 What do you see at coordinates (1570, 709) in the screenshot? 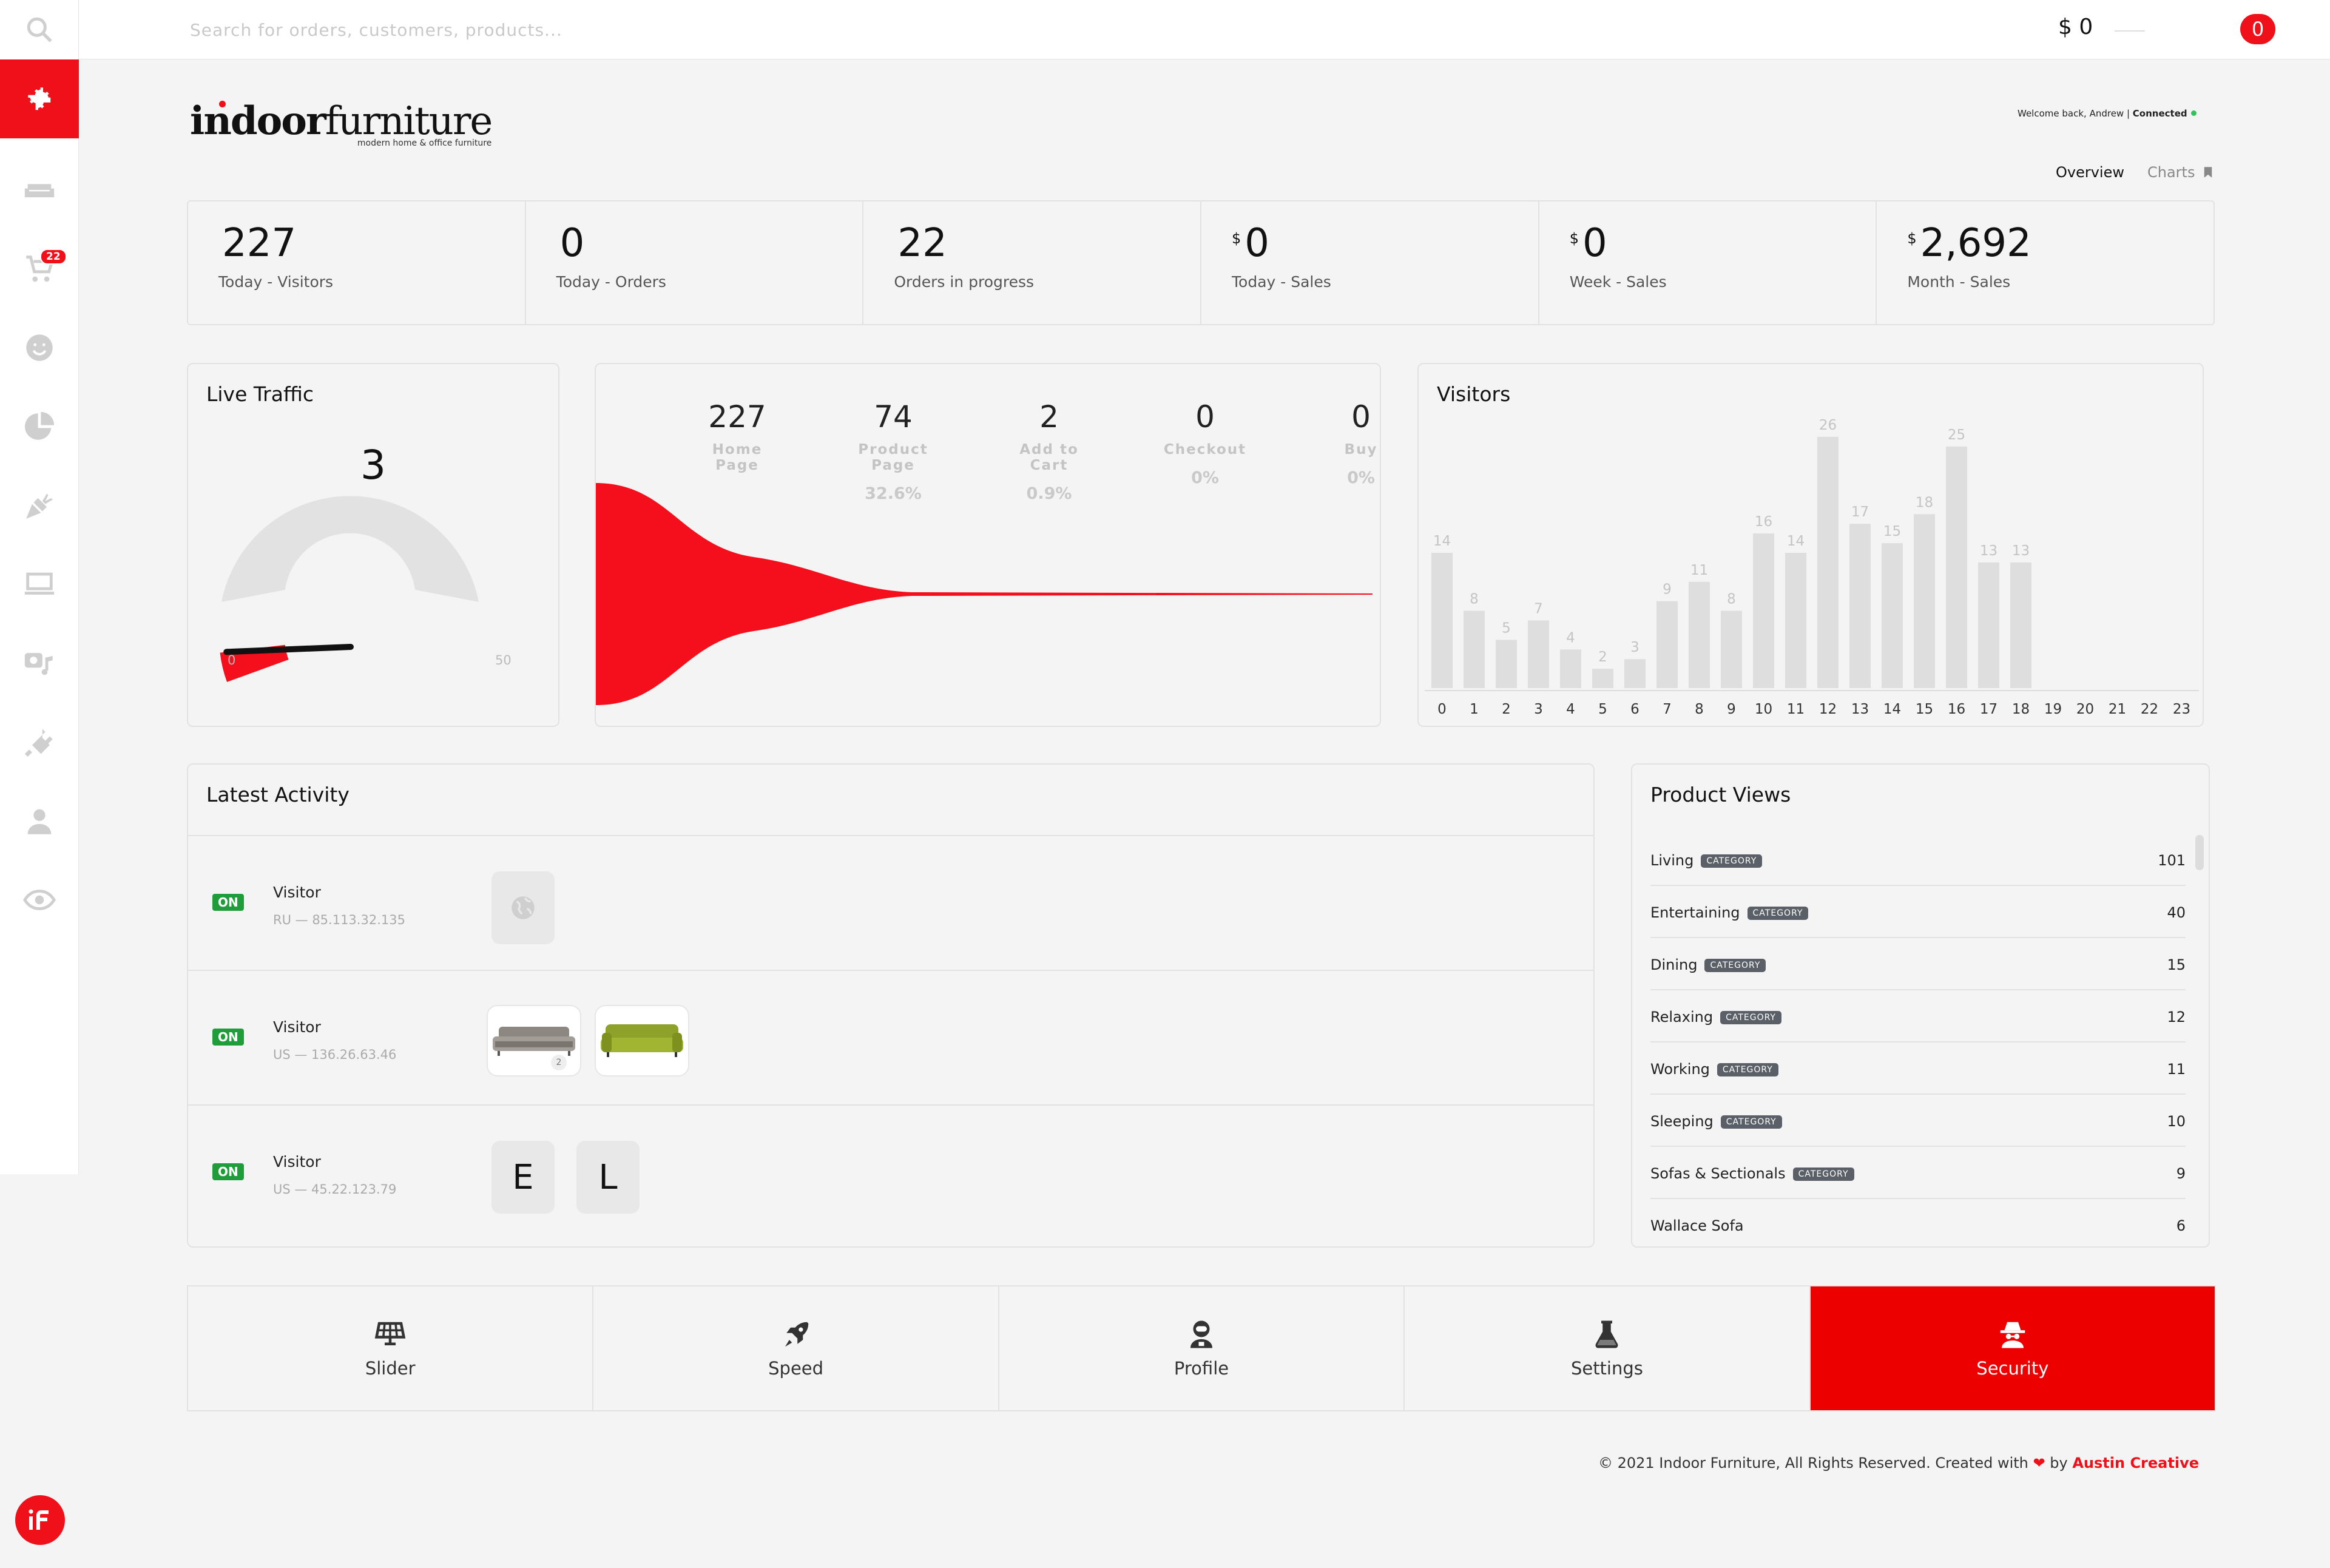
I see `x-tick-label: 4` at bounding box center [1570, 709].